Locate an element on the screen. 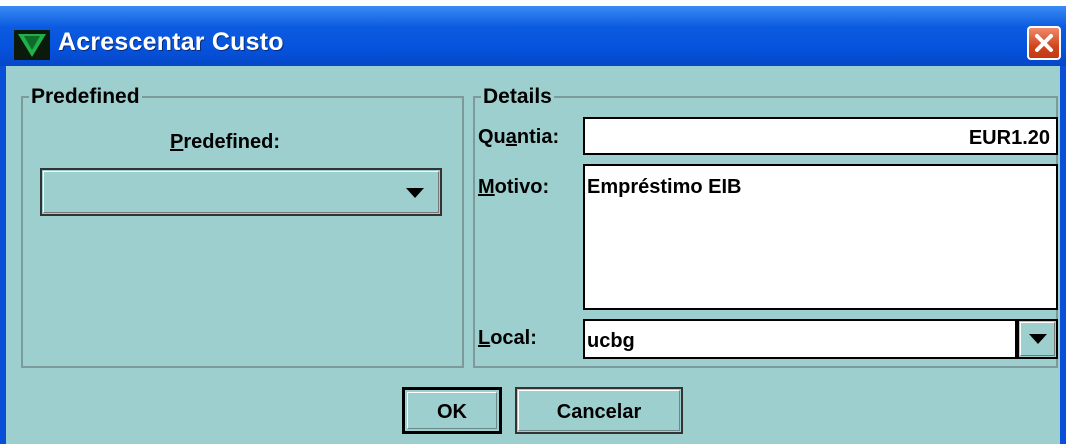 The width and height of the screenshot is (1066, 444). motivo-textarea: Empréstimo EIB is located at coordinates (820, 237).